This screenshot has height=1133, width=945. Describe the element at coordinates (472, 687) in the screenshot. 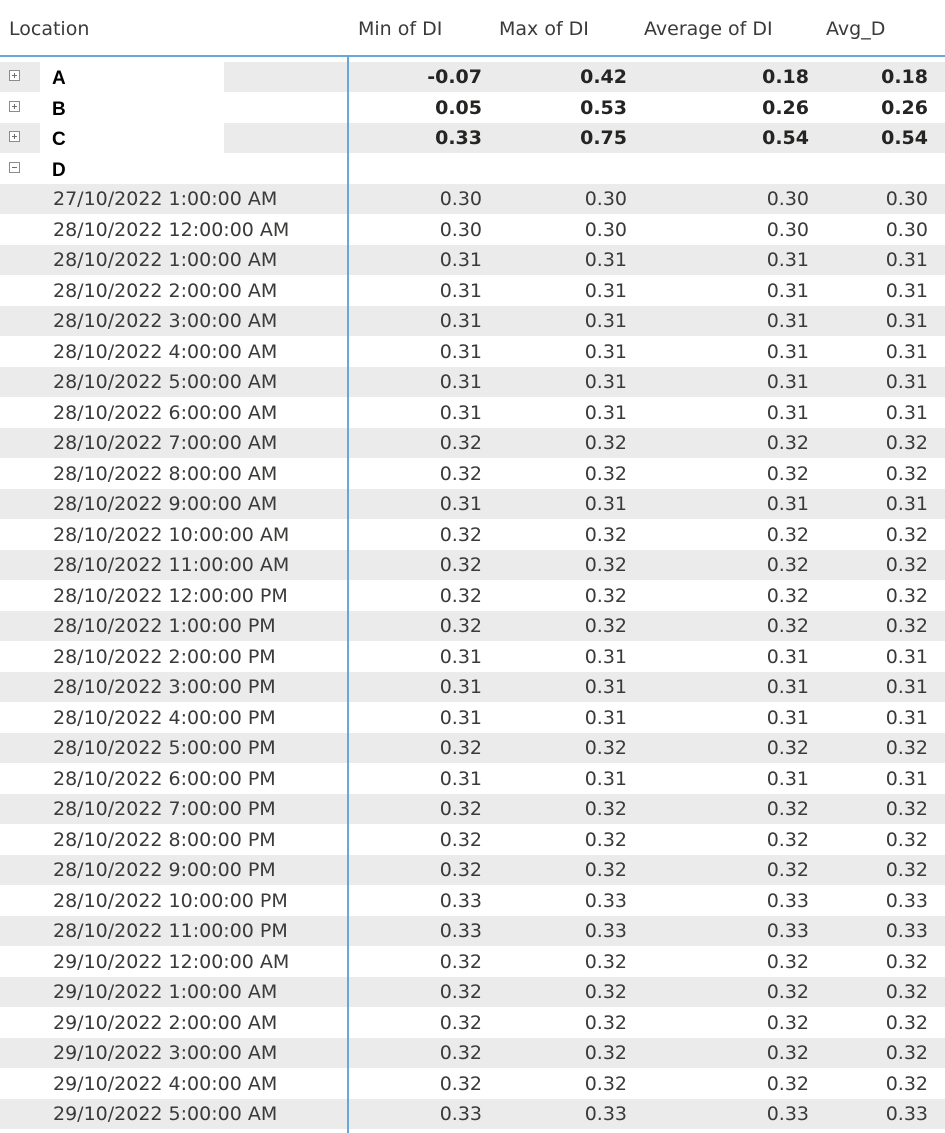

I see `table-row: 28/10/2022 3:00:00 PM 0.31 0.31 0.31 0.31` at that location.